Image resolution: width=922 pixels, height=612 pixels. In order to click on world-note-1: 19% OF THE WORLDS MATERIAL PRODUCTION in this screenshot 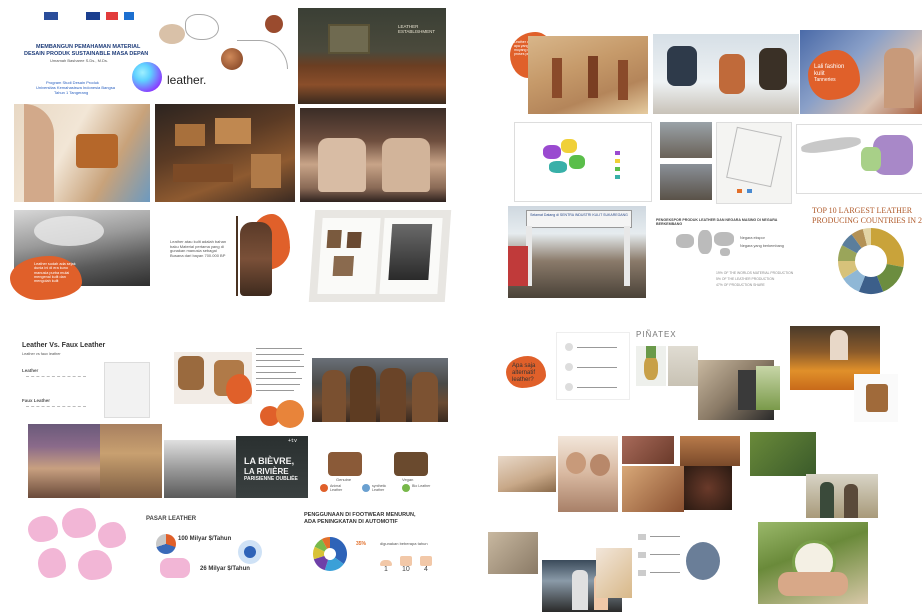, I will do `click(755, 273)`.